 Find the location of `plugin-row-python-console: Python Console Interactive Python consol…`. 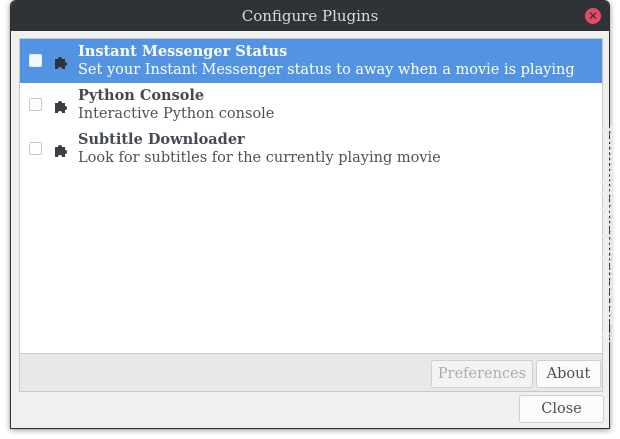

plugin-row-python-console: Python Console Interactive Python consol… is located at coordinates (311, 105).